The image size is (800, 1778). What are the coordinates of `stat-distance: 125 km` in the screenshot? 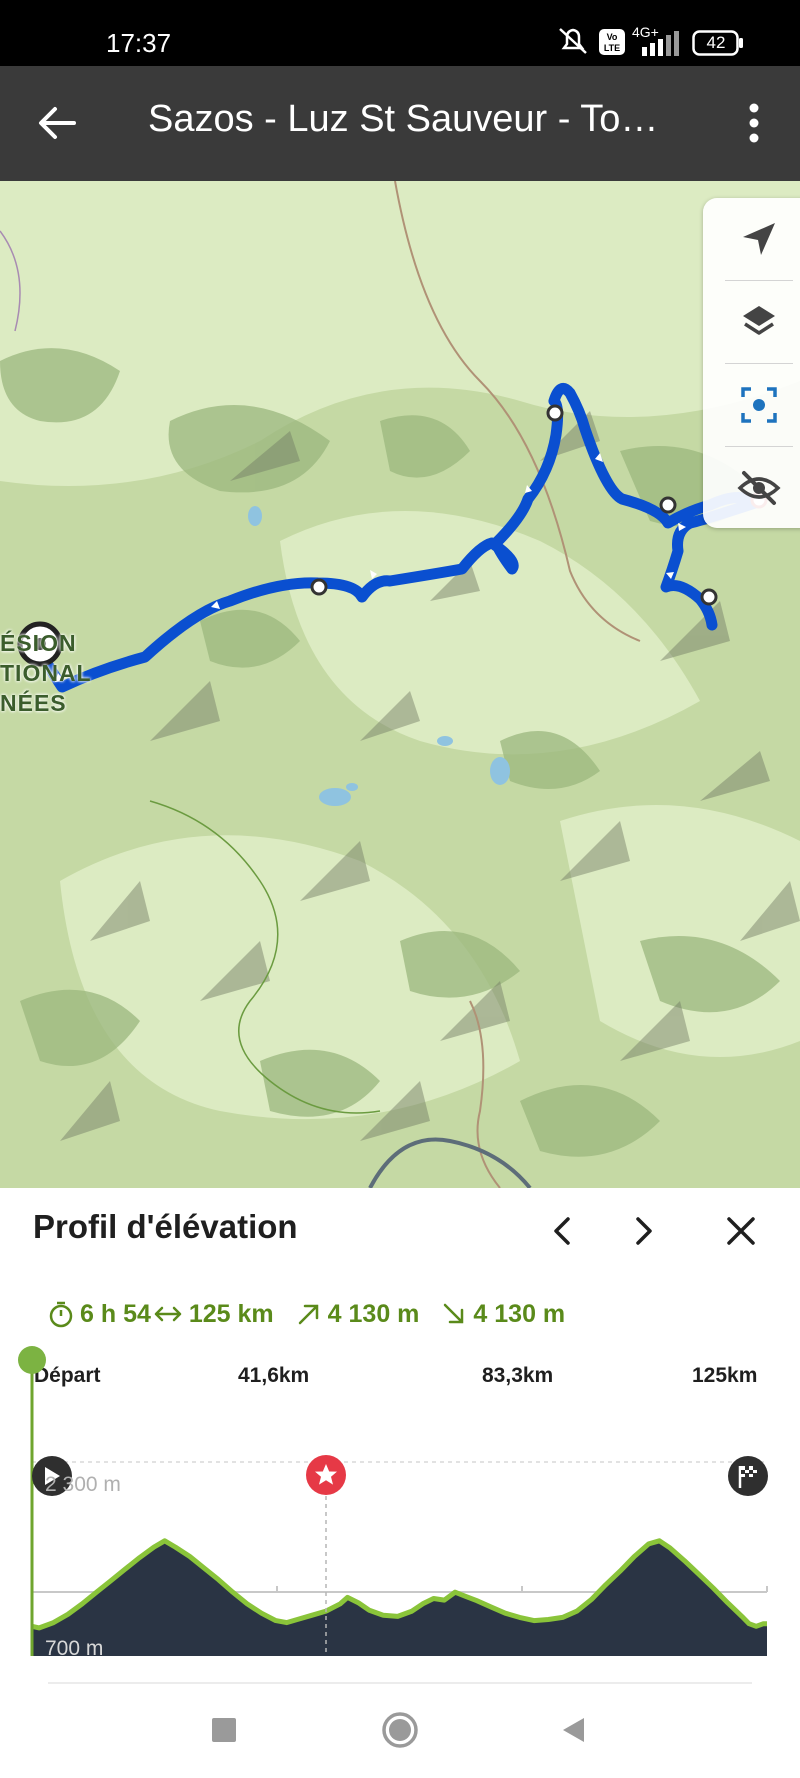 It's located at (212, 1314).